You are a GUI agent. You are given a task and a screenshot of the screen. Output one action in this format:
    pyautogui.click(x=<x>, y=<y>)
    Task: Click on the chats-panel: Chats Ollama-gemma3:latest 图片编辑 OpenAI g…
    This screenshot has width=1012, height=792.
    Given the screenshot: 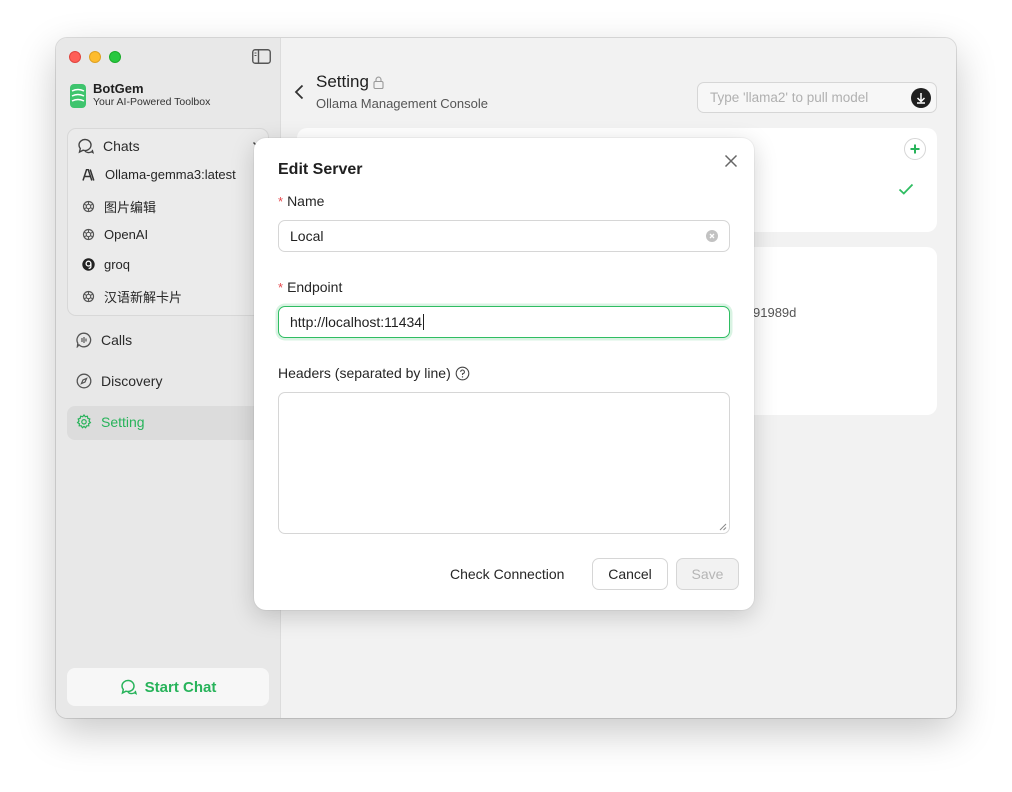 What is the action you would take?
    pyautogui.click(x=168, y=222)
    